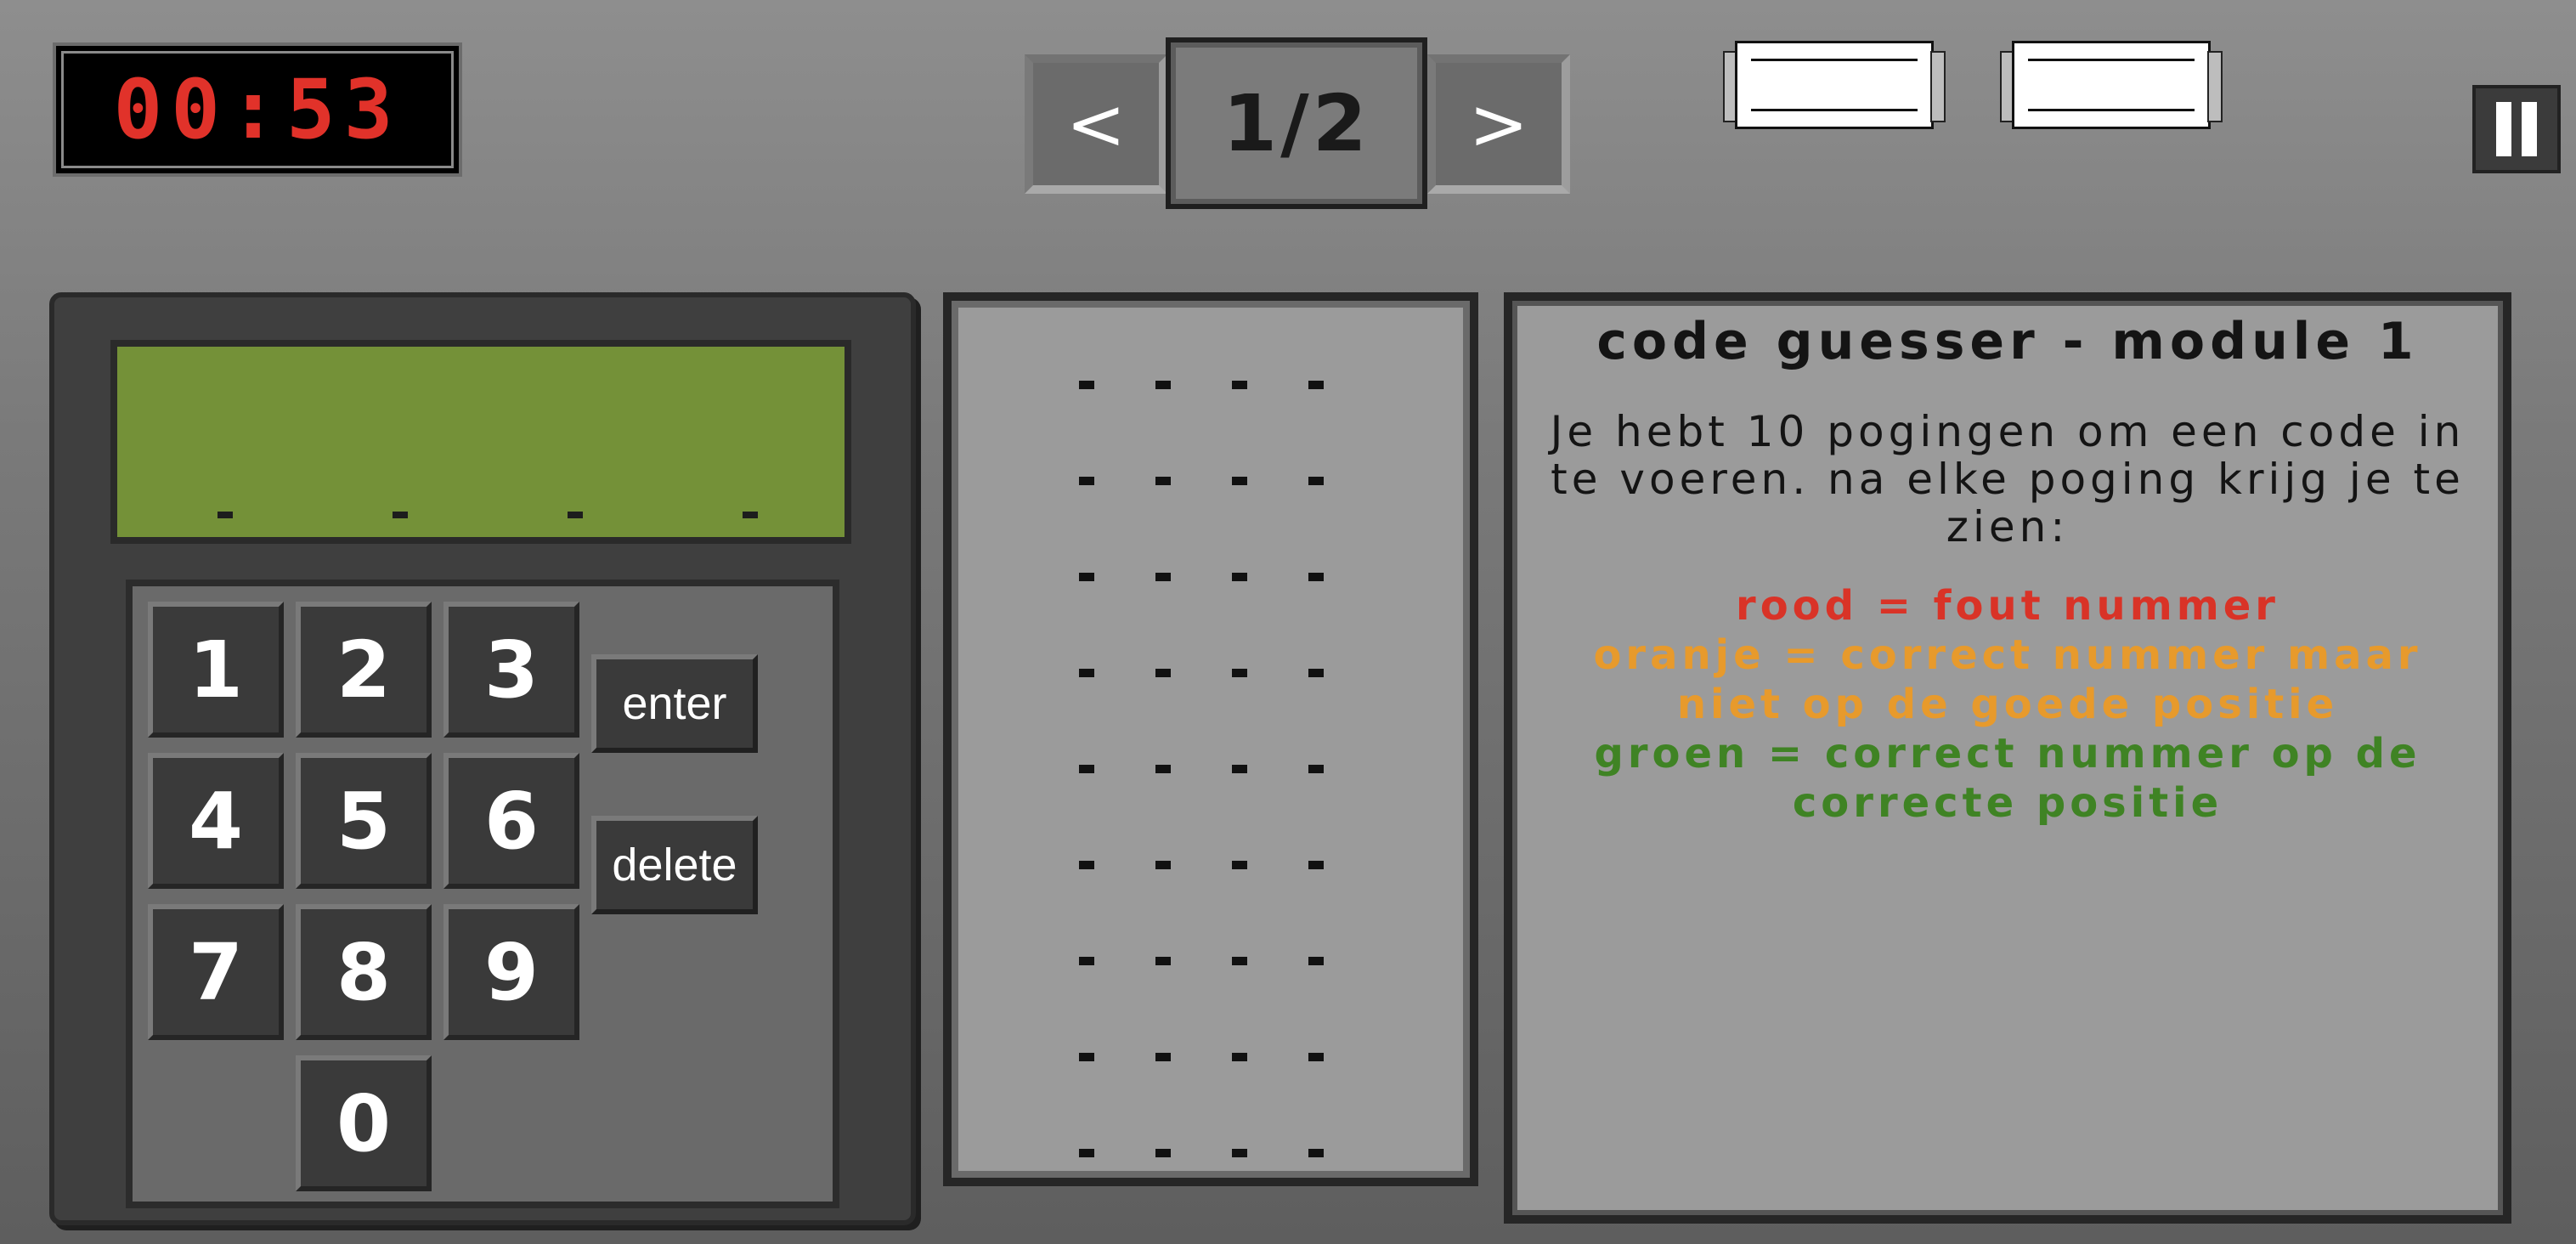  Describe the element at coordinates (216, 821) in the screenshot. I see `key-4: 4` at that location.